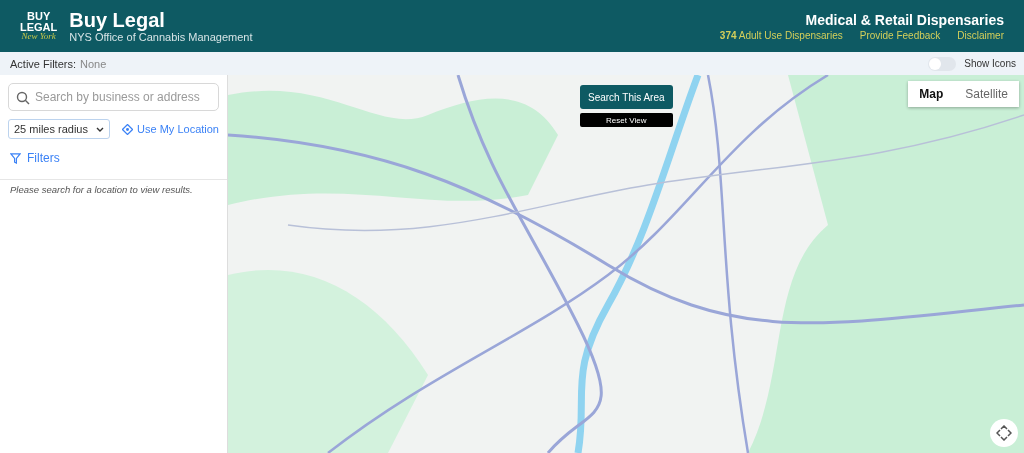  I want to click on map-type-tab: Satellite, so click(986, 94).